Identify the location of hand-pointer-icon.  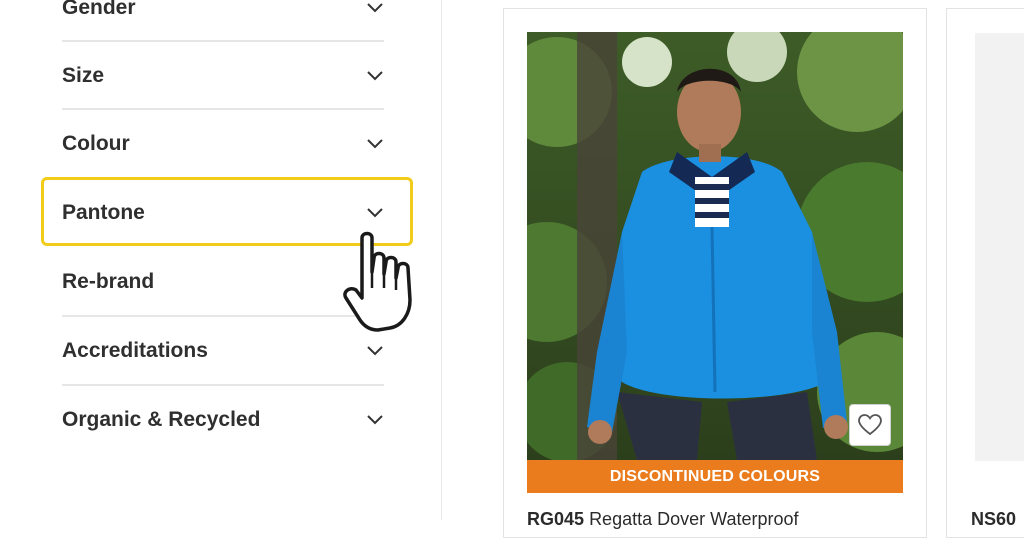
(377, 281).